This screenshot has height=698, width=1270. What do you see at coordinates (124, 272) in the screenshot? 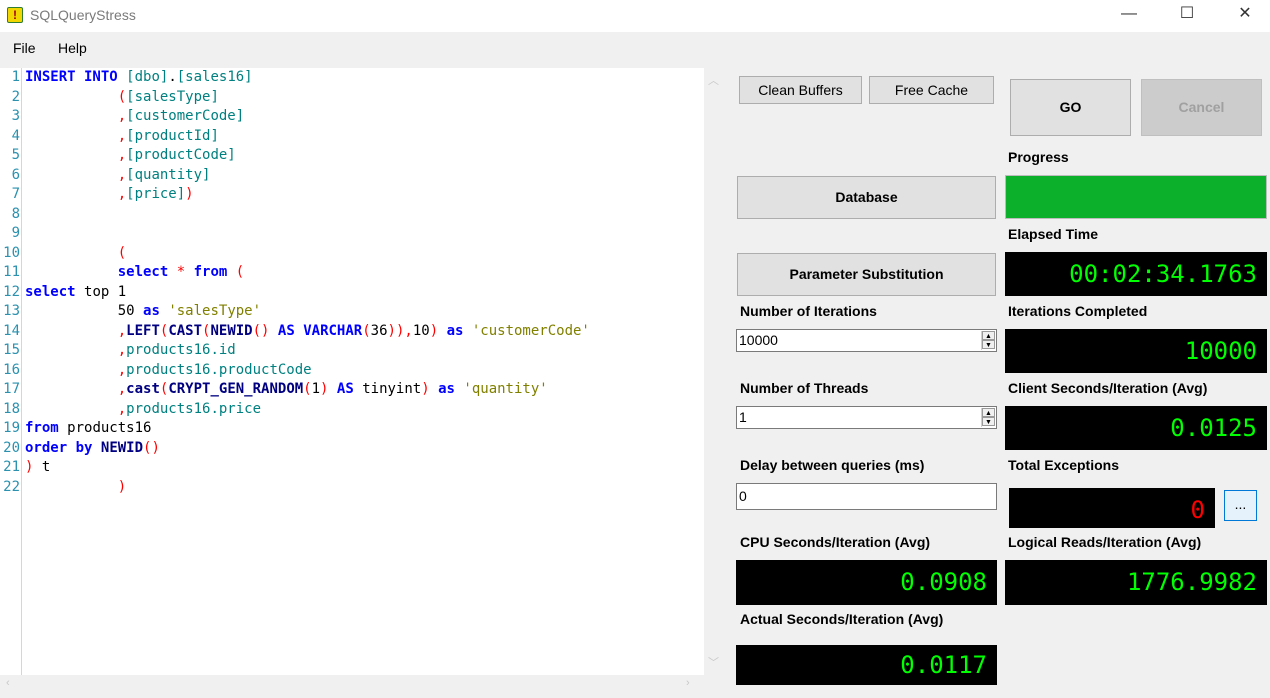
I see `code-line: 11 select * from (` at bounding box center [124, 272].